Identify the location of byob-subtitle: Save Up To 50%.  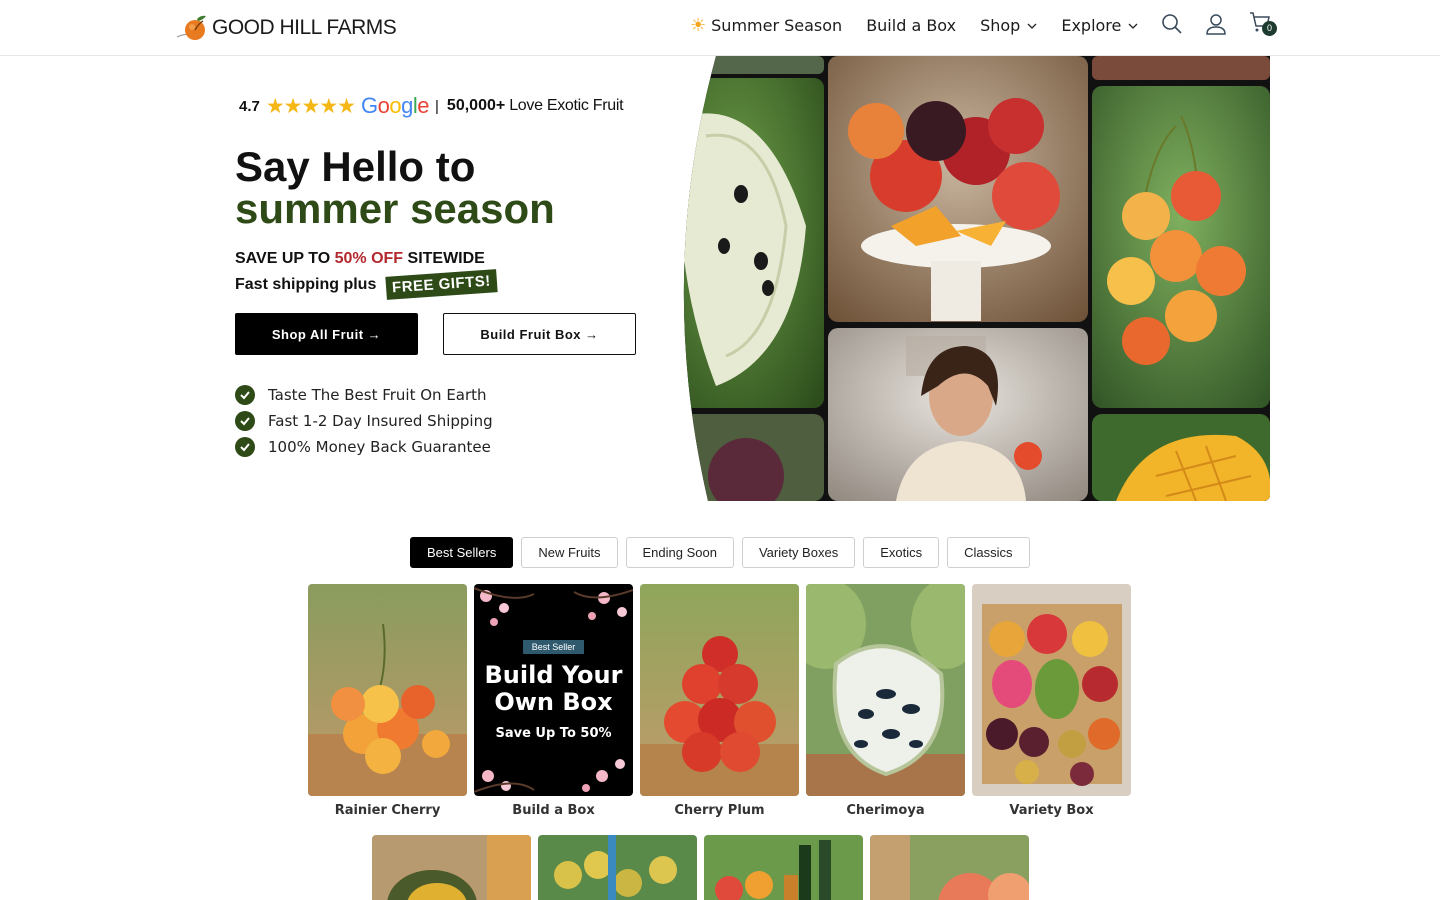
(553, 733).